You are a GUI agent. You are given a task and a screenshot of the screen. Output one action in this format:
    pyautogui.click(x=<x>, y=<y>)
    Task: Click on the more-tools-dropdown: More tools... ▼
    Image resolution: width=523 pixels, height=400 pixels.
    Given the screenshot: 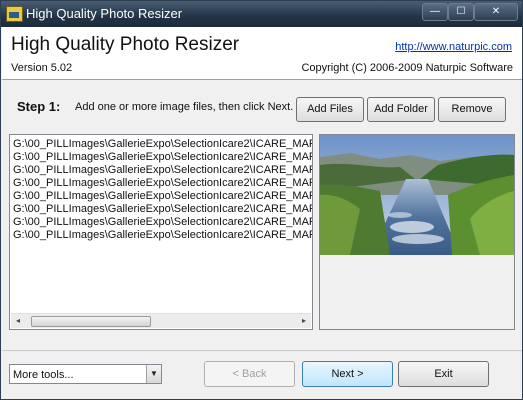 What is the action you would take?
    pyautogui.click(x=85, y=374)
    